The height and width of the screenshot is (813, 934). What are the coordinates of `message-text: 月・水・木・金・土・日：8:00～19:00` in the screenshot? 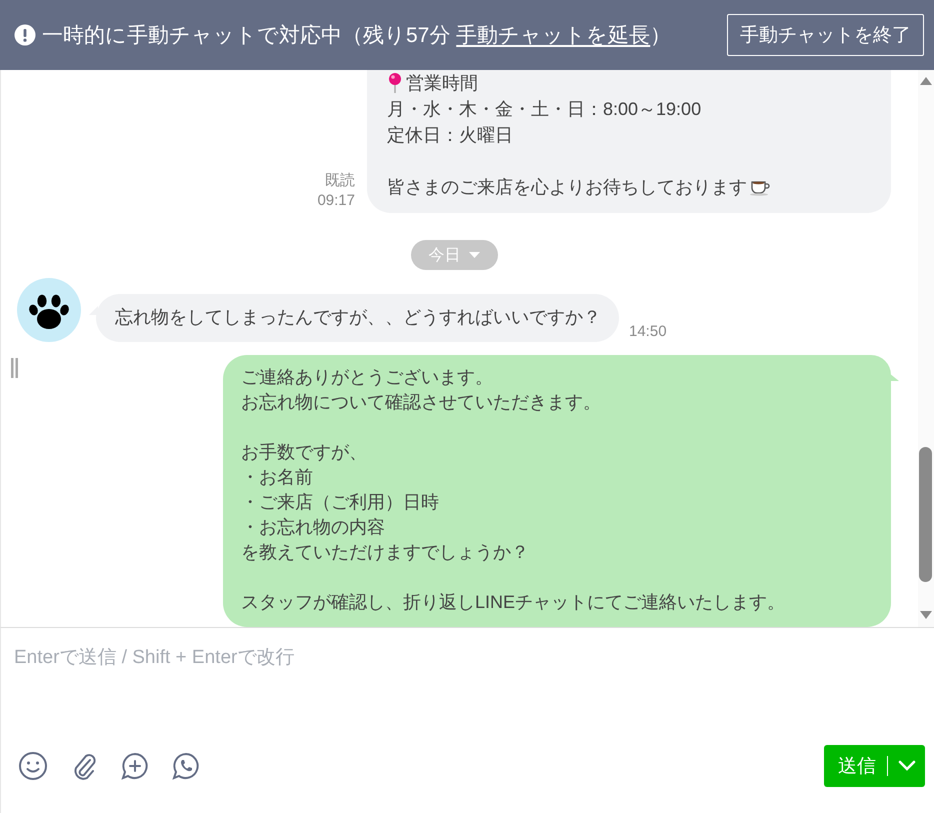 It's located at (544, 109).